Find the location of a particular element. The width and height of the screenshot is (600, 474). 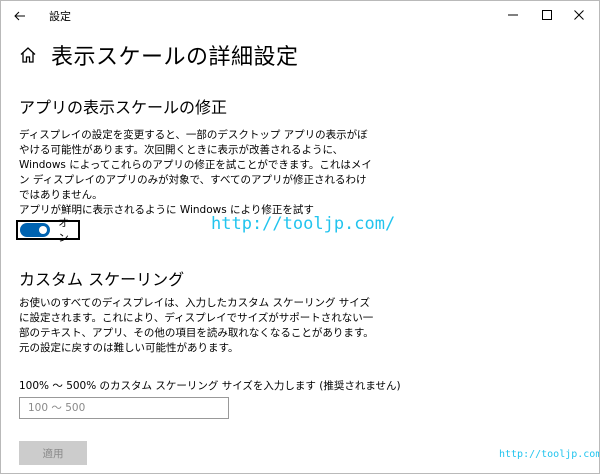

fix-scaling-heading: アプリの表示スケールの修正 is located at coordinates (123, 107).